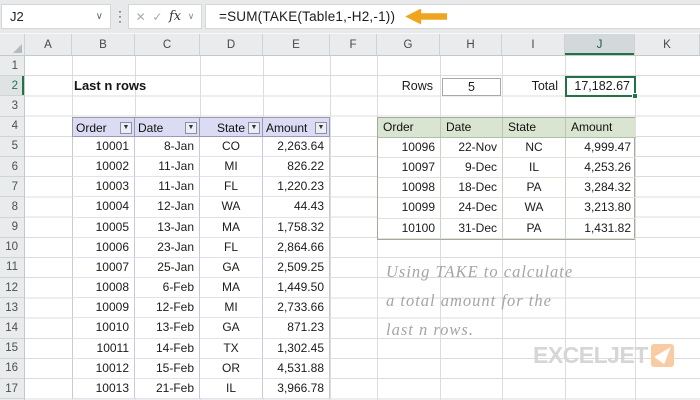  Describe the element at coordinates (56, 16) in the screenshot. I see `name-box: J2 ∨` at that location.